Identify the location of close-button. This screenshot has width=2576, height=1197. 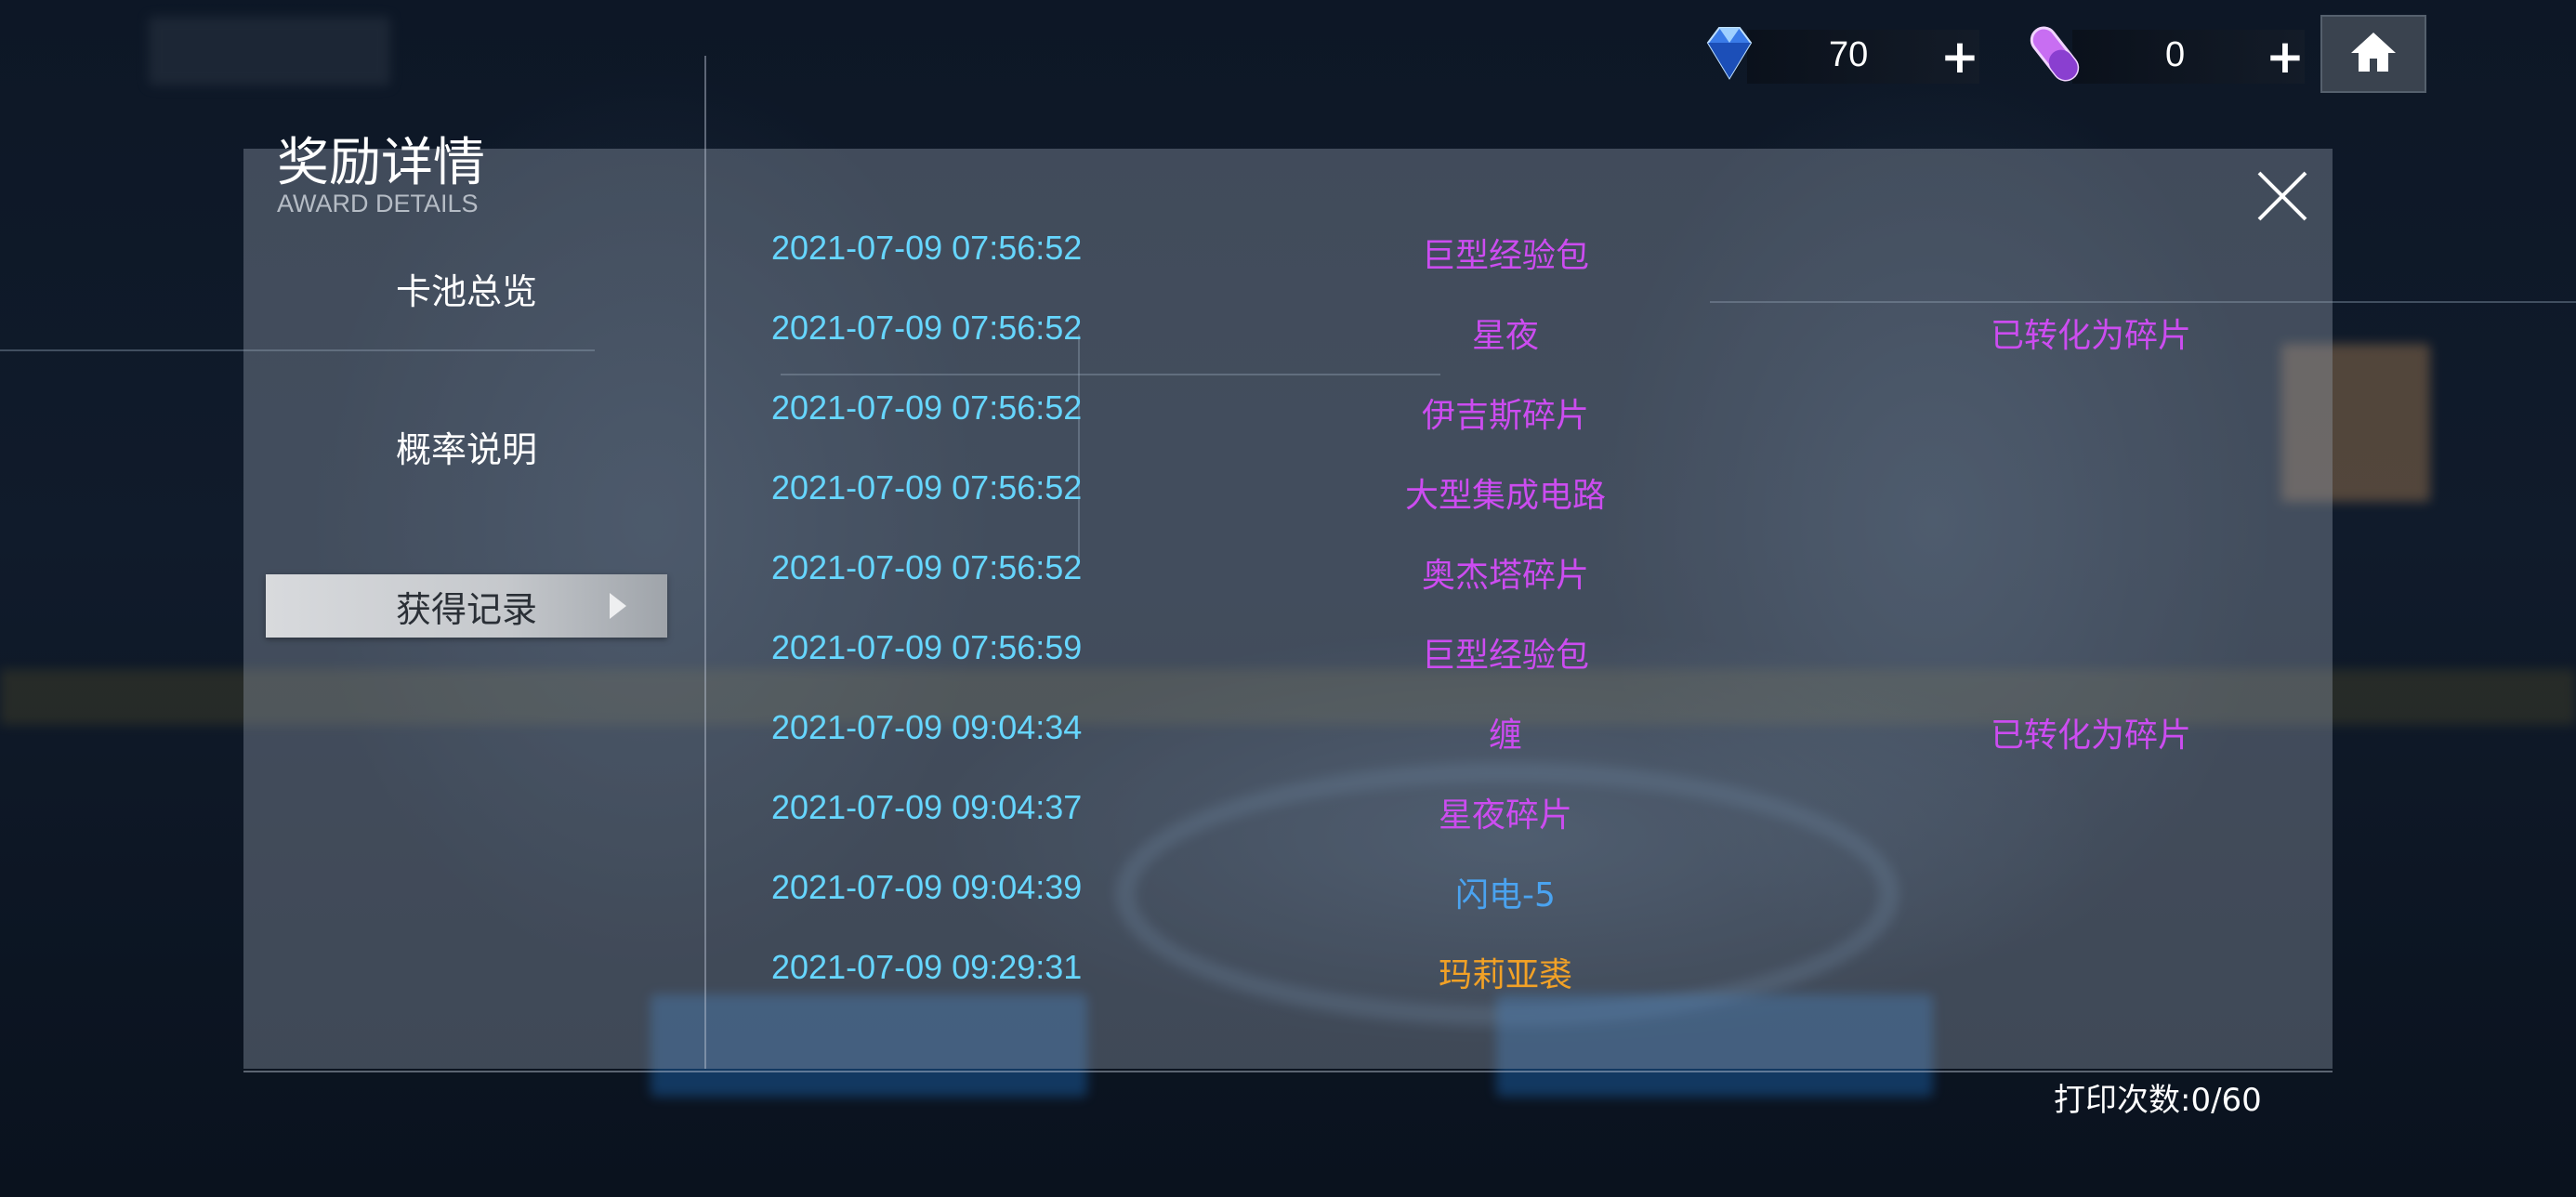
(2282, 196).